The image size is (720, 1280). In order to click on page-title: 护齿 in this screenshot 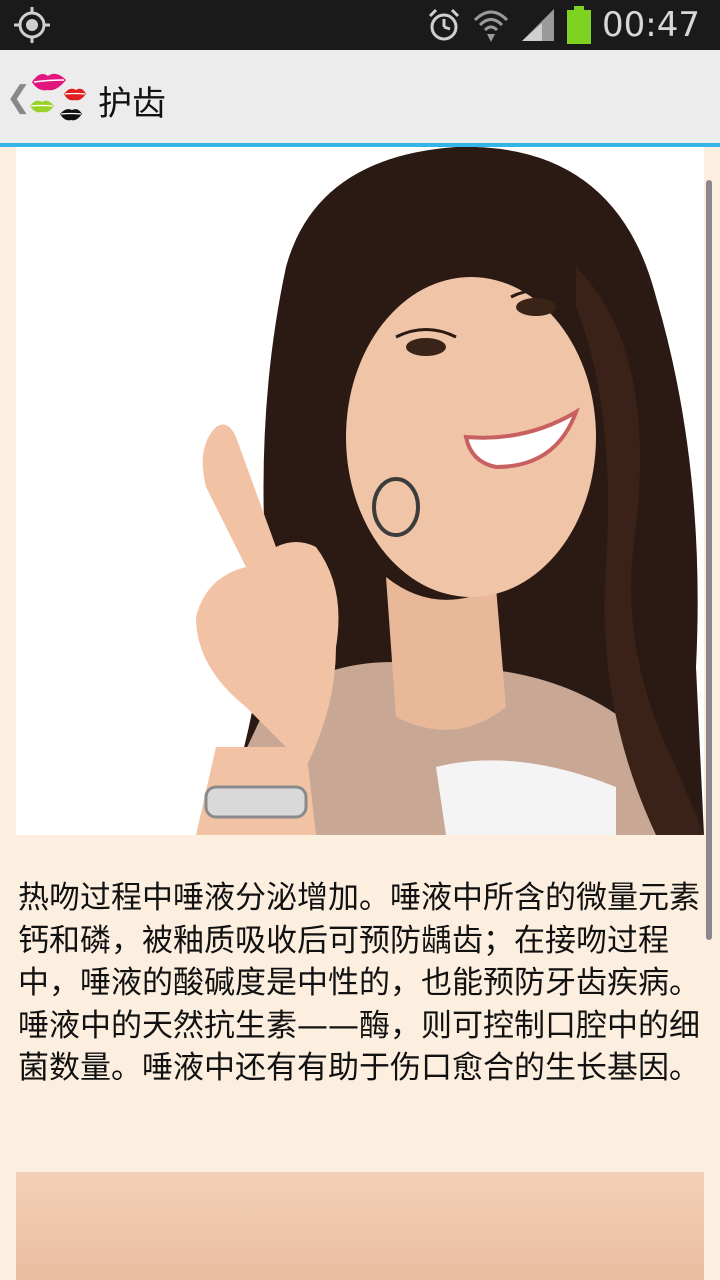, I will do `click(132, 104)`.